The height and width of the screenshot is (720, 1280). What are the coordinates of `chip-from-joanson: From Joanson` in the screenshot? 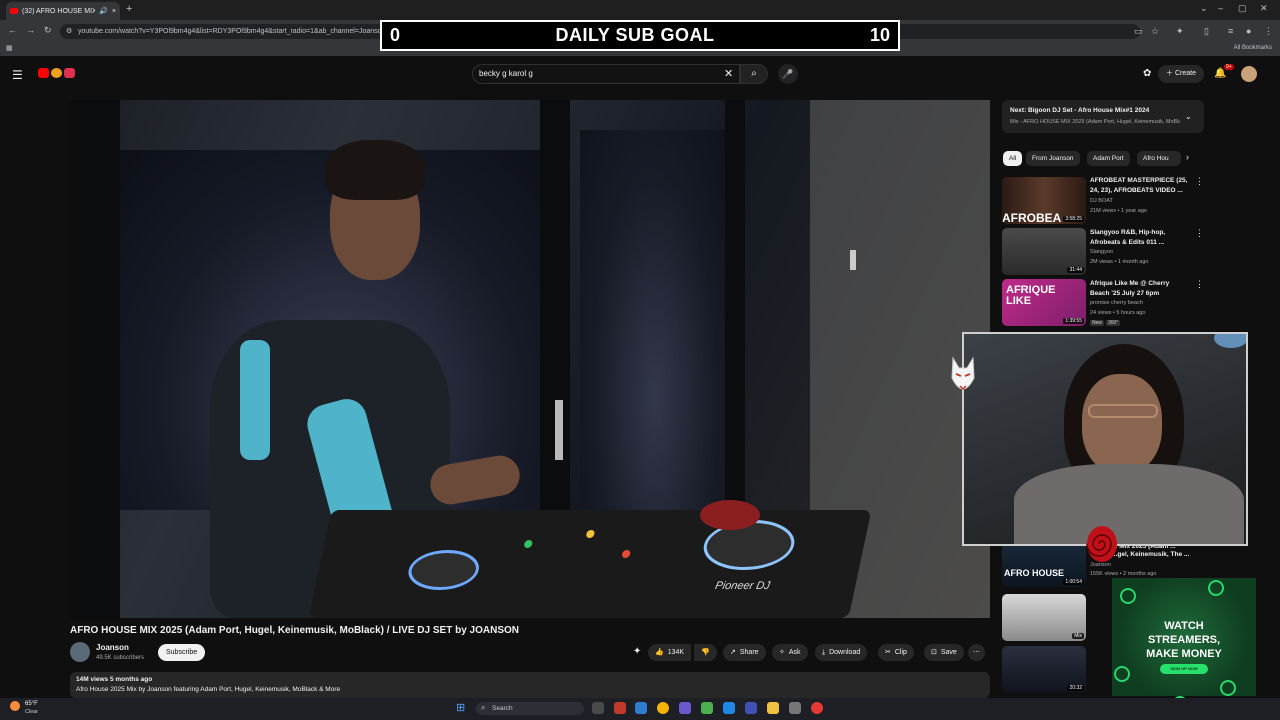 It's located at (1053, 158).